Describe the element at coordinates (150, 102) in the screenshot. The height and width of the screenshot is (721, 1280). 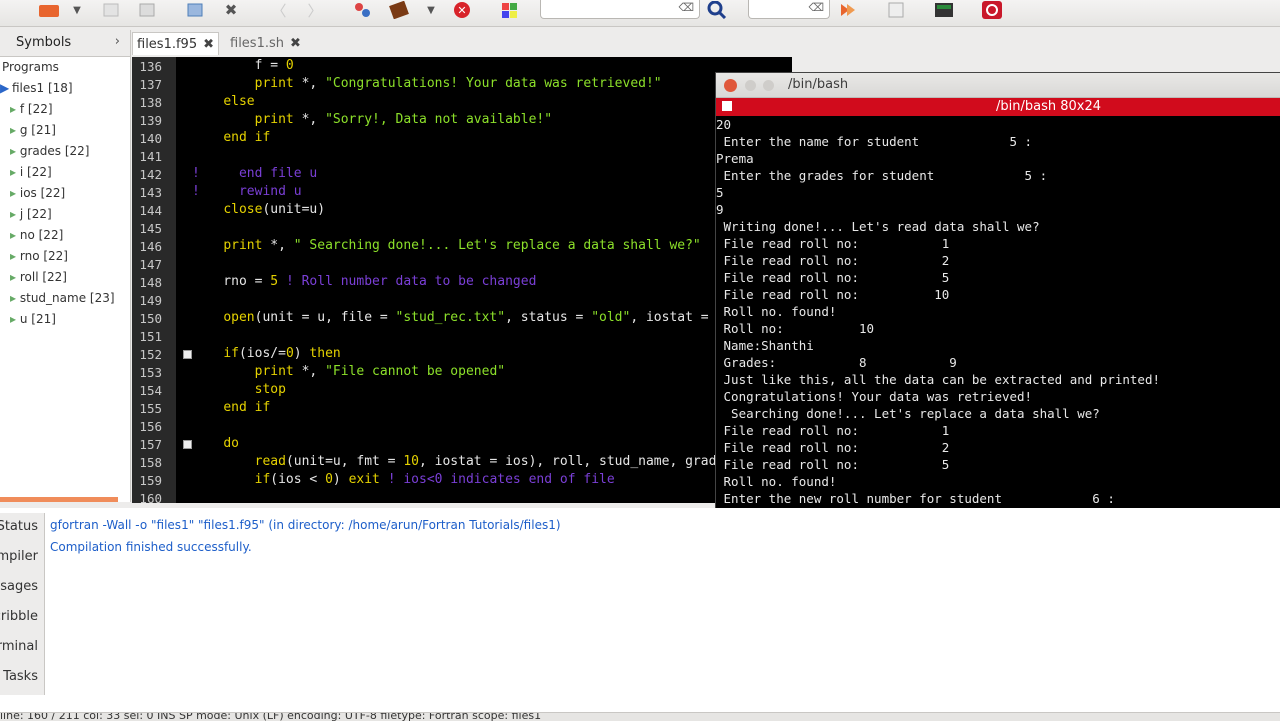
I see `line-number: 138` at that location.